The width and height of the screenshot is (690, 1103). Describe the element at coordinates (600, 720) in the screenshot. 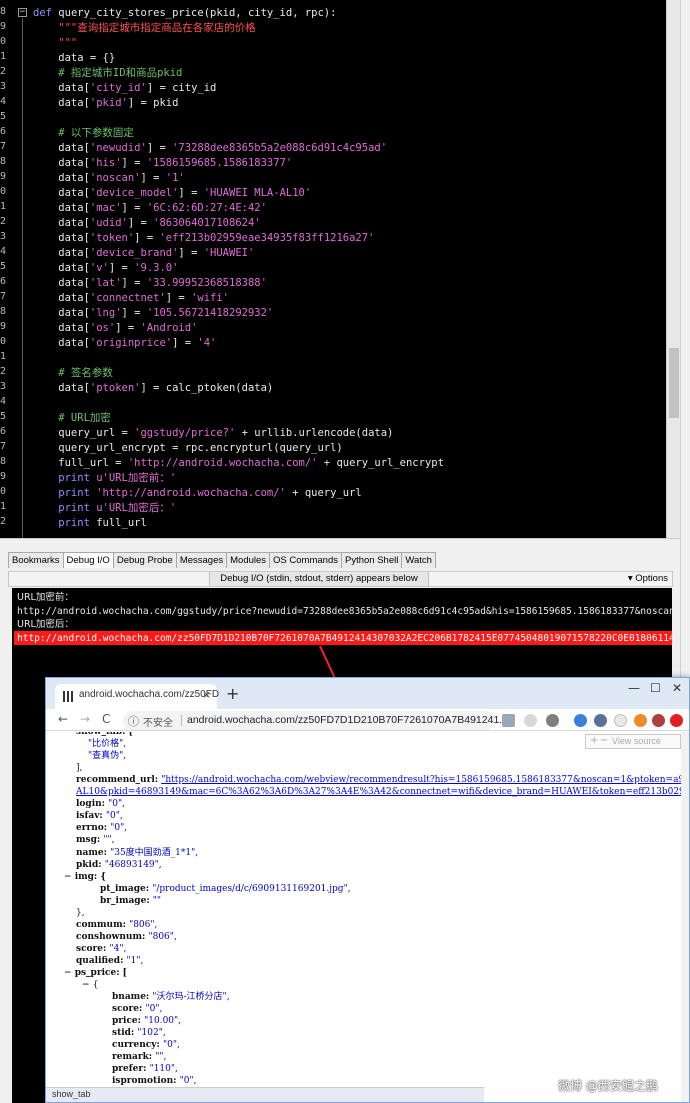

I see `extension-shield-icon` at that location.